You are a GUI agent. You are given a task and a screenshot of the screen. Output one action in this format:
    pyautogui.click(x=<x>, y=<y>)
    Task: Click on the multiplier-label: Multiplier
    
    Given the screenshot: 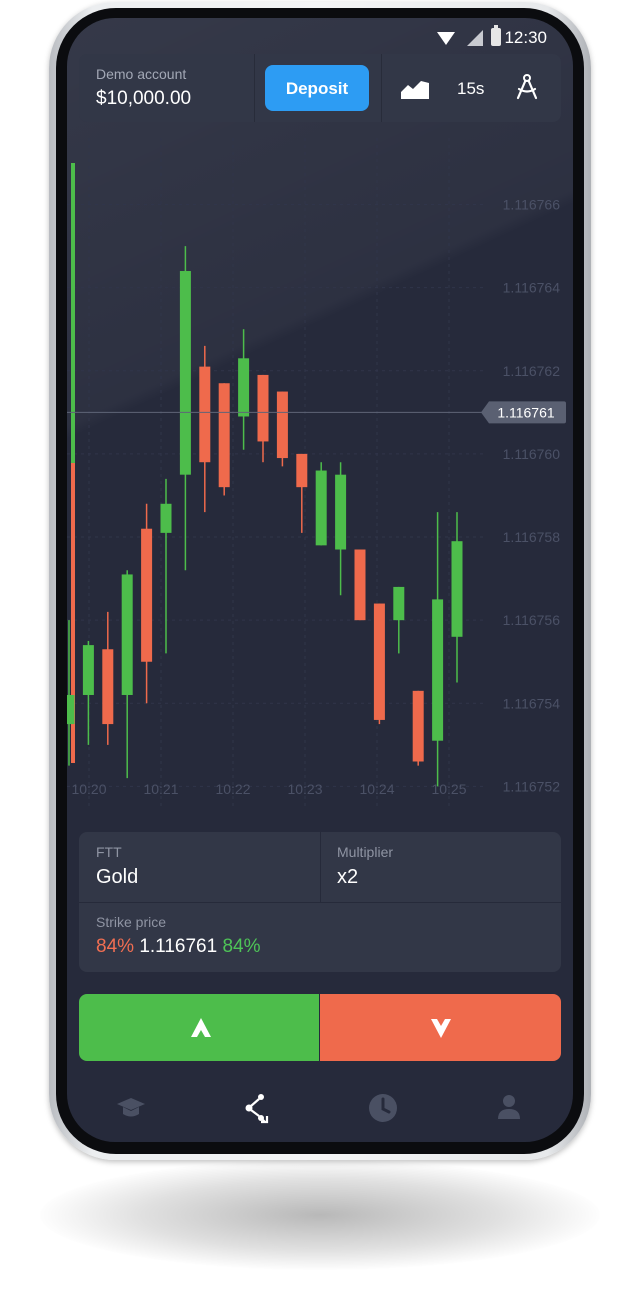 What is the action you would take?
    pyautogui.click(x=365, y=852)
    